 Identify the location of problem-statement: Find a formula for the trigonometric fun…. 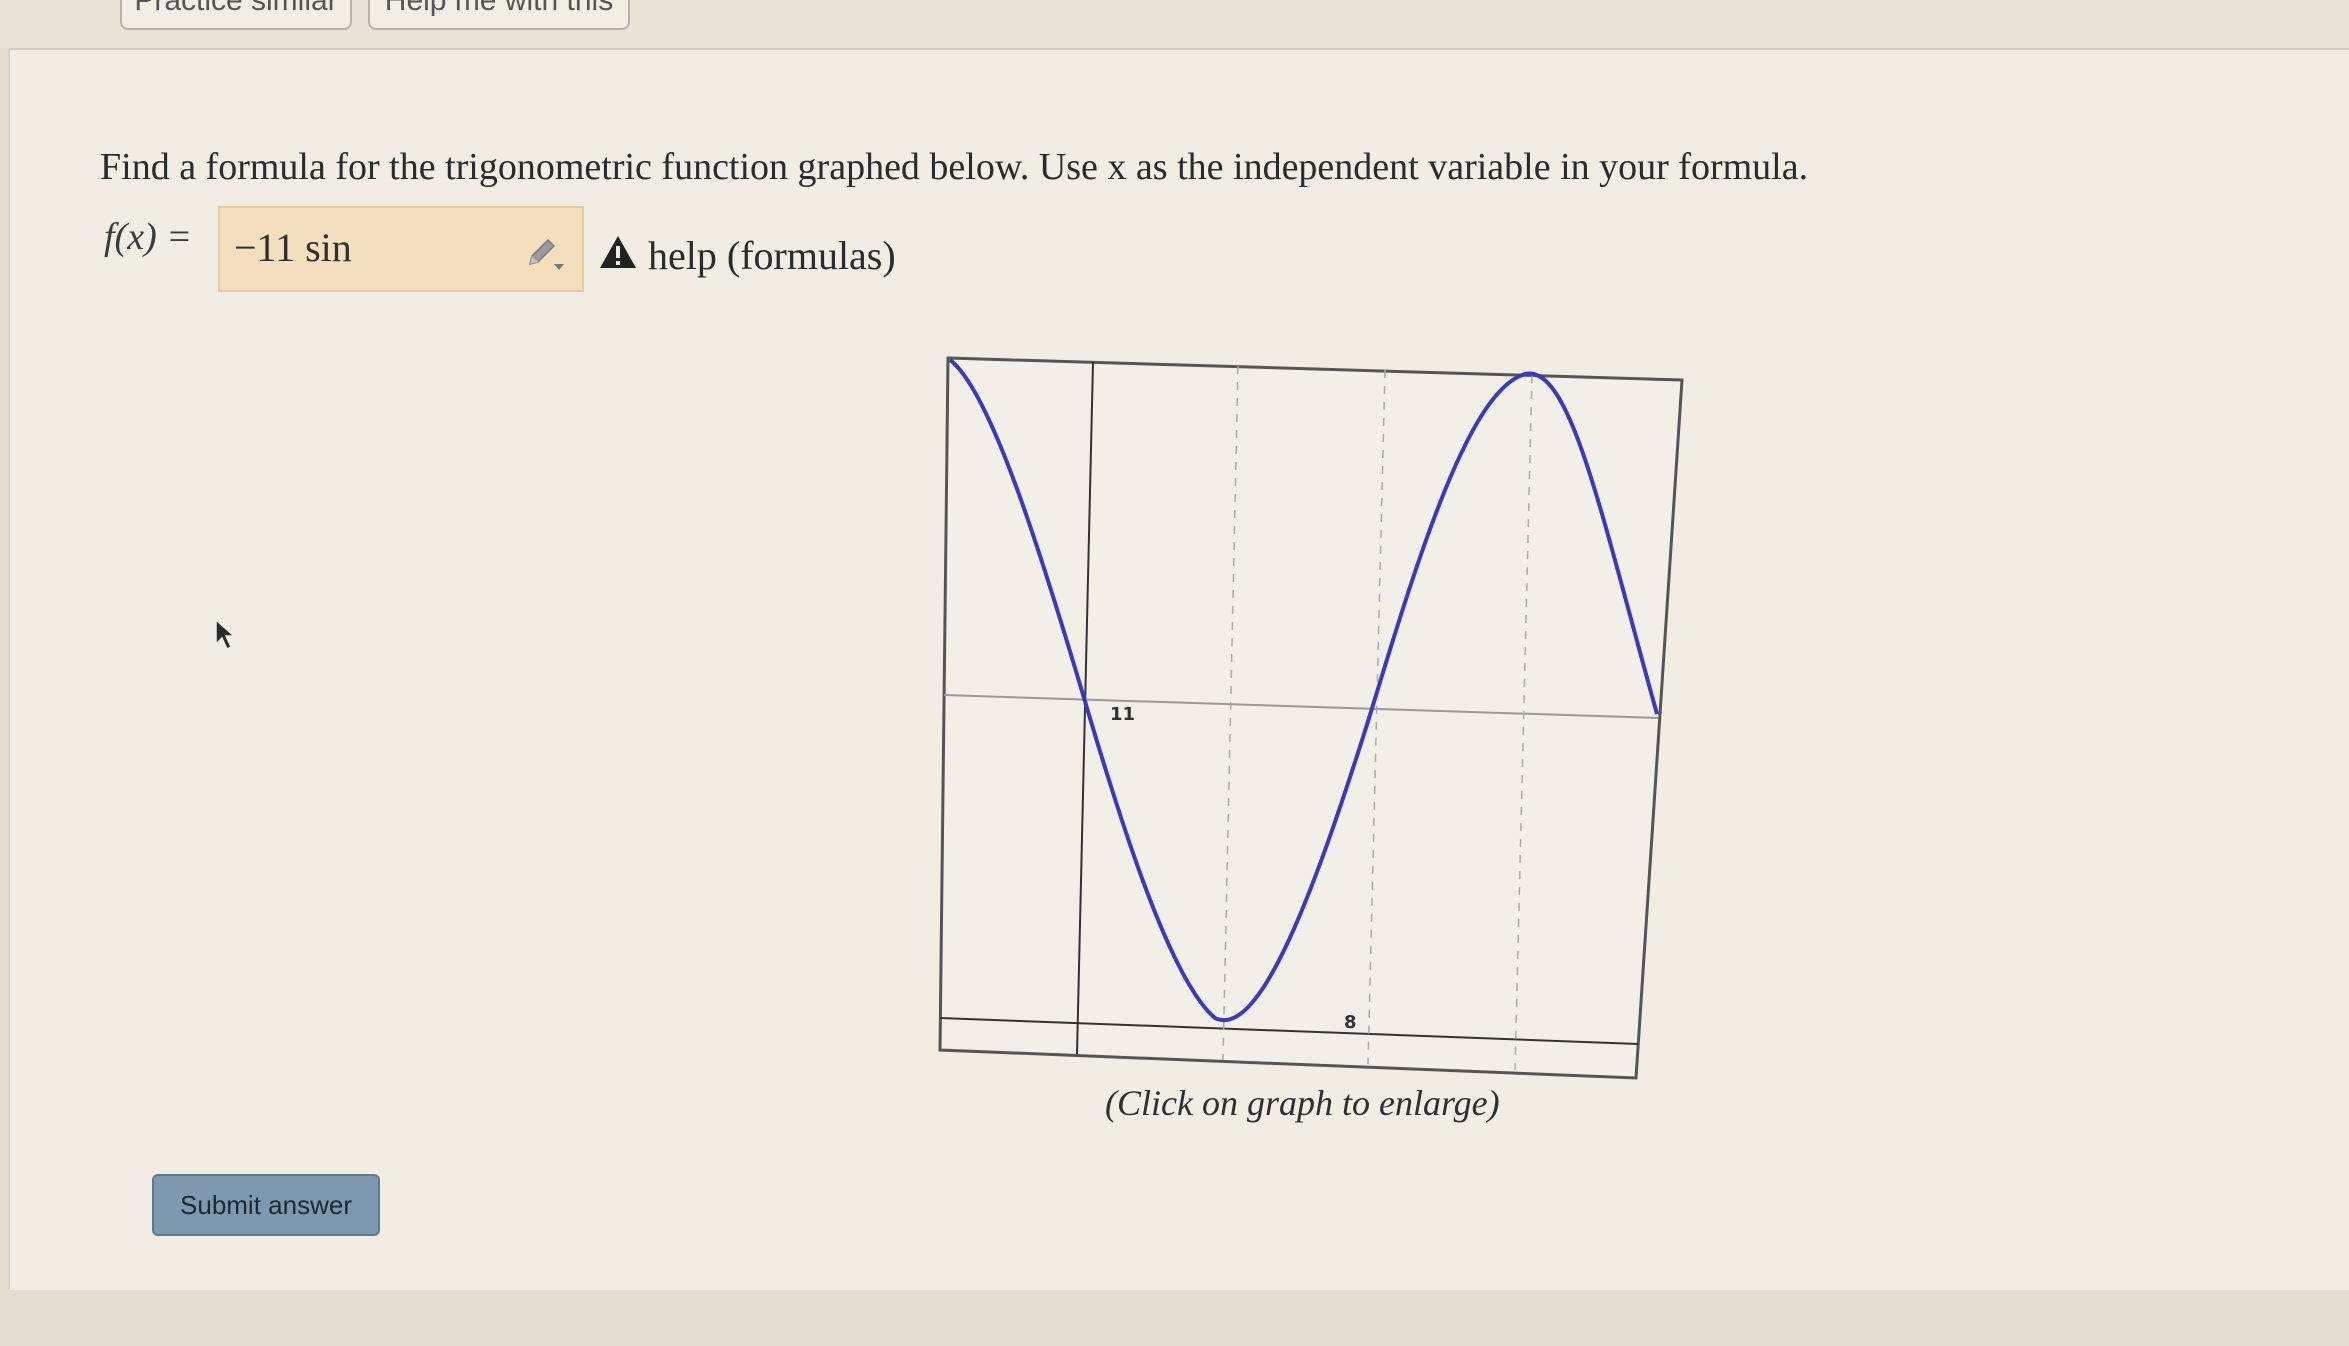
(954, 167).